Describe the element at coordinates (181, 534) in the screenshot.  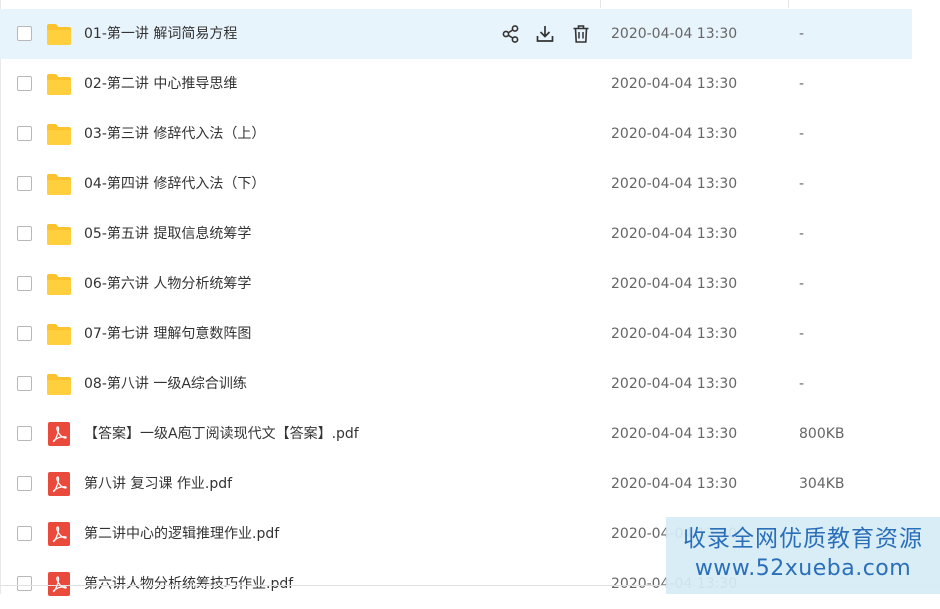
I see `file-name: 第二讲中心的逻辑推理作业.pdf` at that location.